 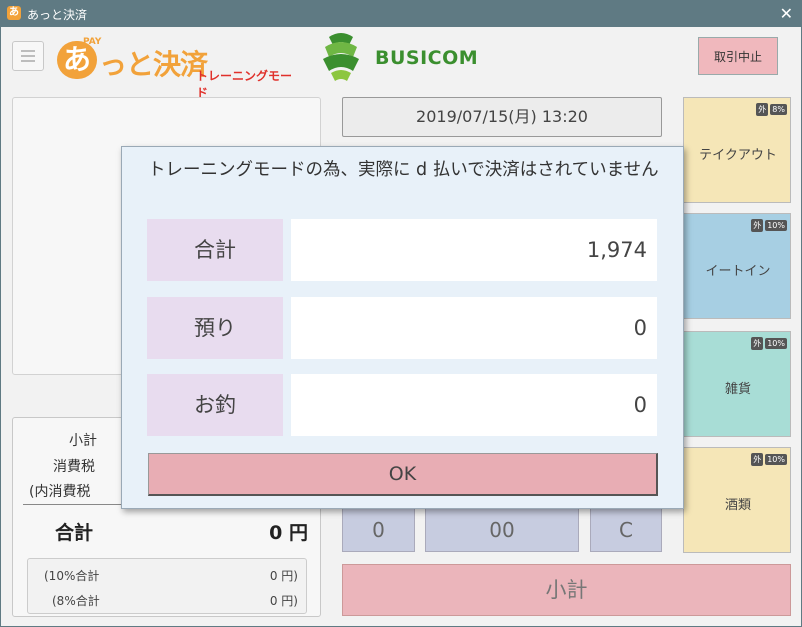 I want to click on busicom-logo: BUSICOM, so click(x=404, y=58).